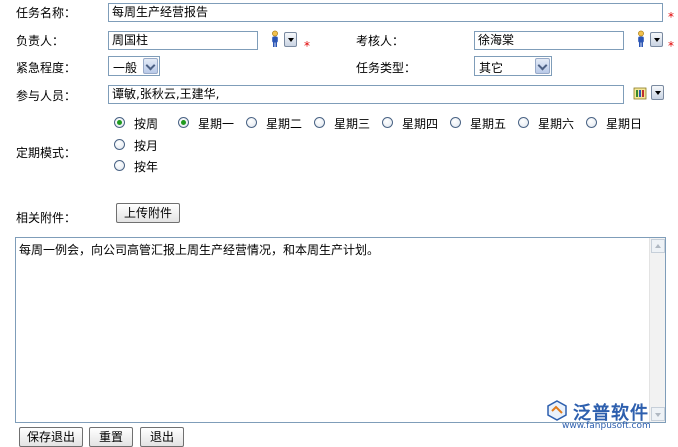 Image resolution: width=678 pixels, height=447 pixels. I want to click on radio-weekday-wednesday, so click(319, 122).